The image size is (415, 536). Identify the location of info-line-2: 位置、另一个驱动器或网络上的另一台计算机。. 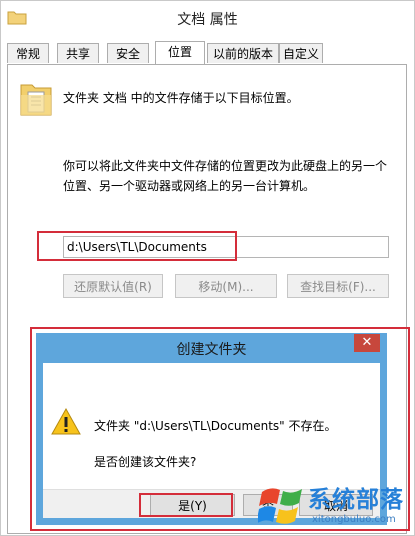
(189, 186).